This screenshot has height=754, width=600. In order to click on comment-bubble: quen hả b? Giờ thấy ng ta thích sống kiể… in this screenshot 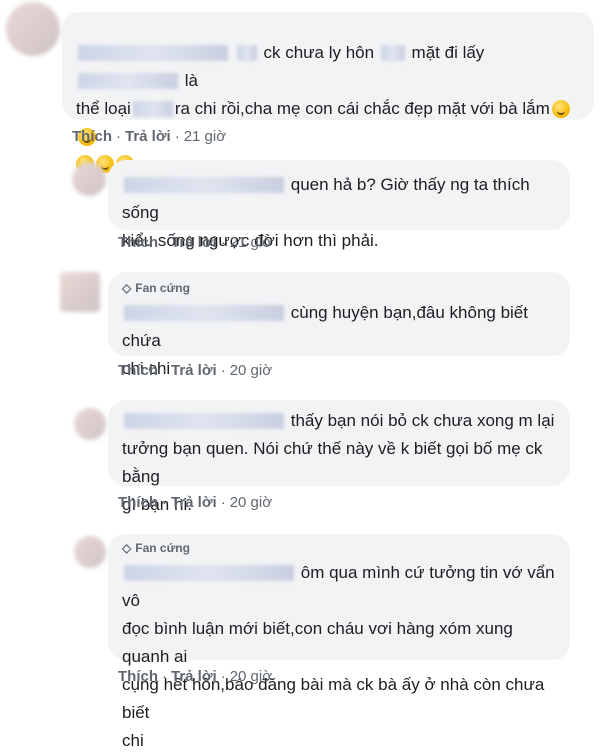, I will do `click(339, 205)`.